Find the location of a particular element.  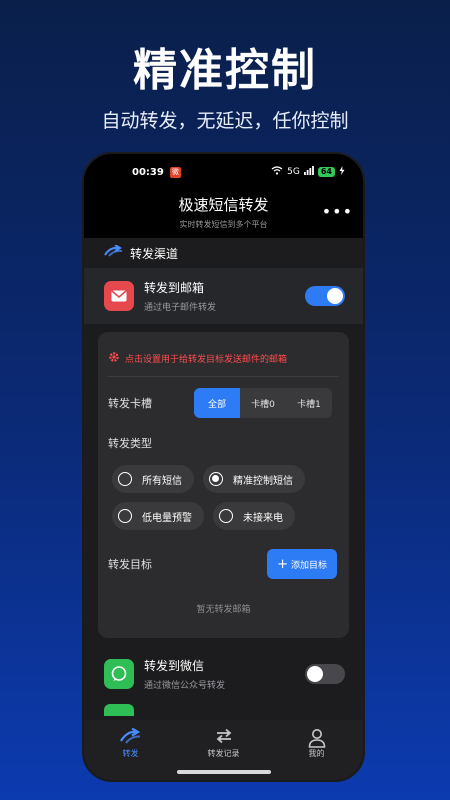

slot-option-all: 全部 is located at coordinates (217, 403).